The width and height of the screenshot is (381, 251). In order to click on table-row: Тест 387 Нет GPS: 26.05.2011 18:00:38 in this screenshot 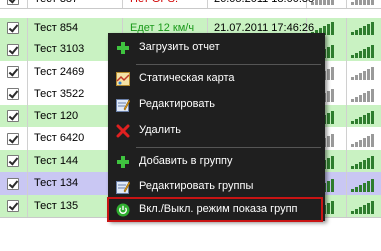, I will do `click(190, 4)`.